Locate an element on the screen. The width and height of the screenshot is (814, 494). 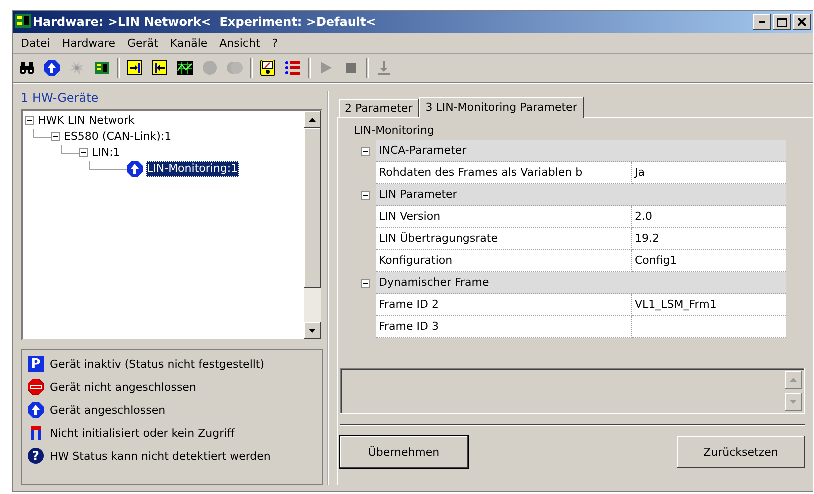
import-icon is located at coordinates (135, 68).